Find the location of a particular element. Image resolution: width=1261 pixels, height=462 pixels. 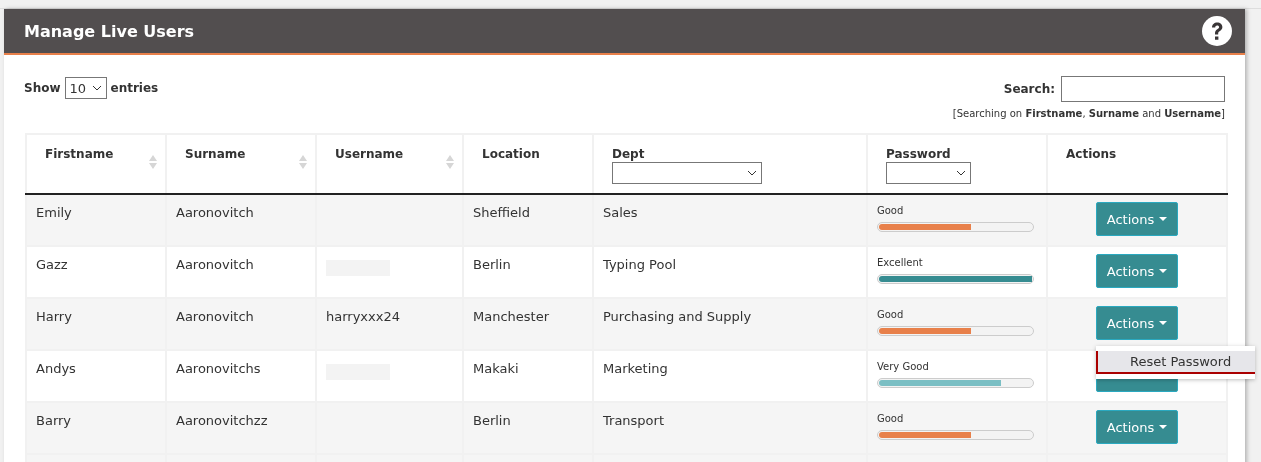

strength-label: Very Good is located at coordinates (903, 366).